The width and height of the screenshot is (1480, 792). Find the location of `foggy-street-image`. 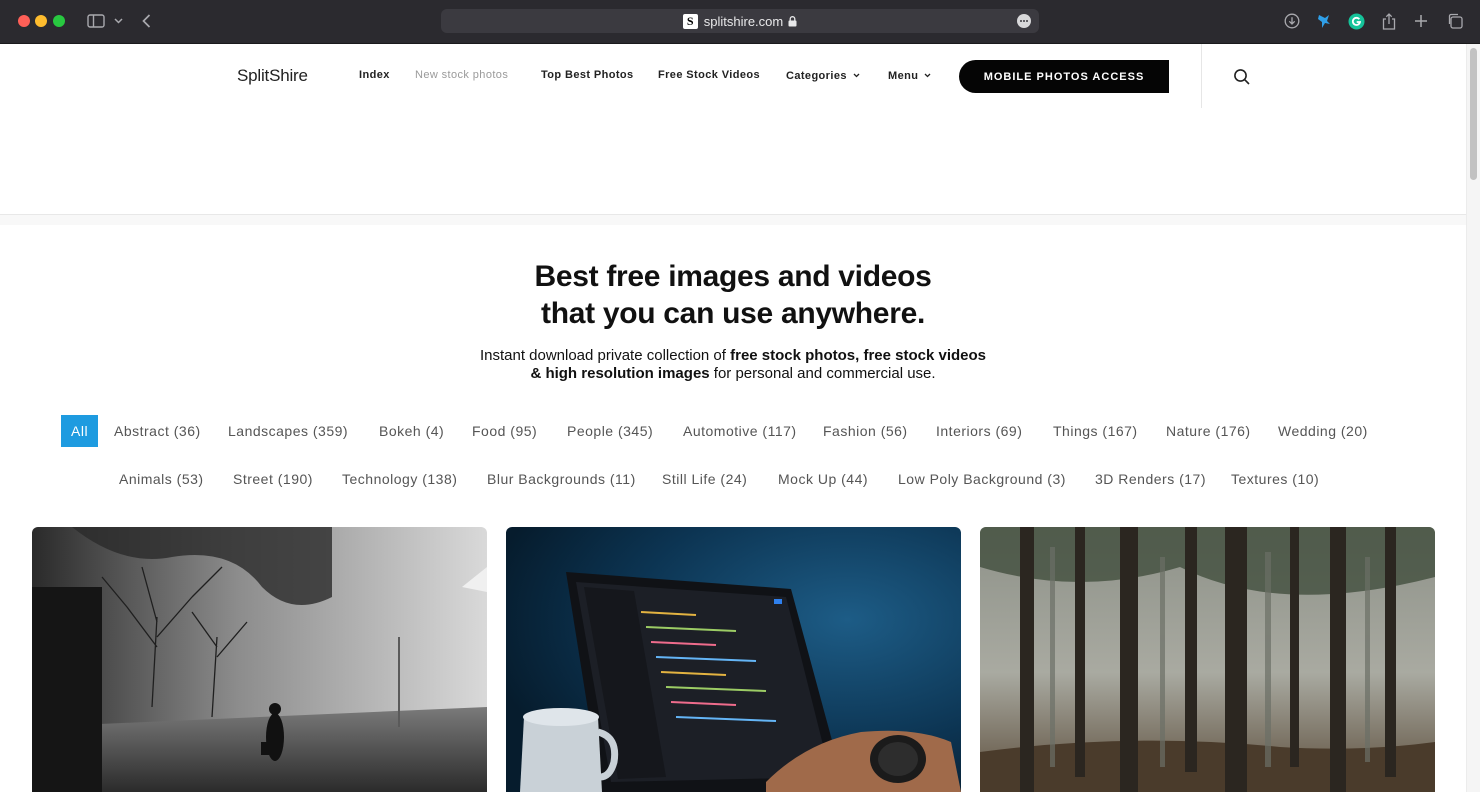

foggy-street-image is located at coordinates (259, 659).